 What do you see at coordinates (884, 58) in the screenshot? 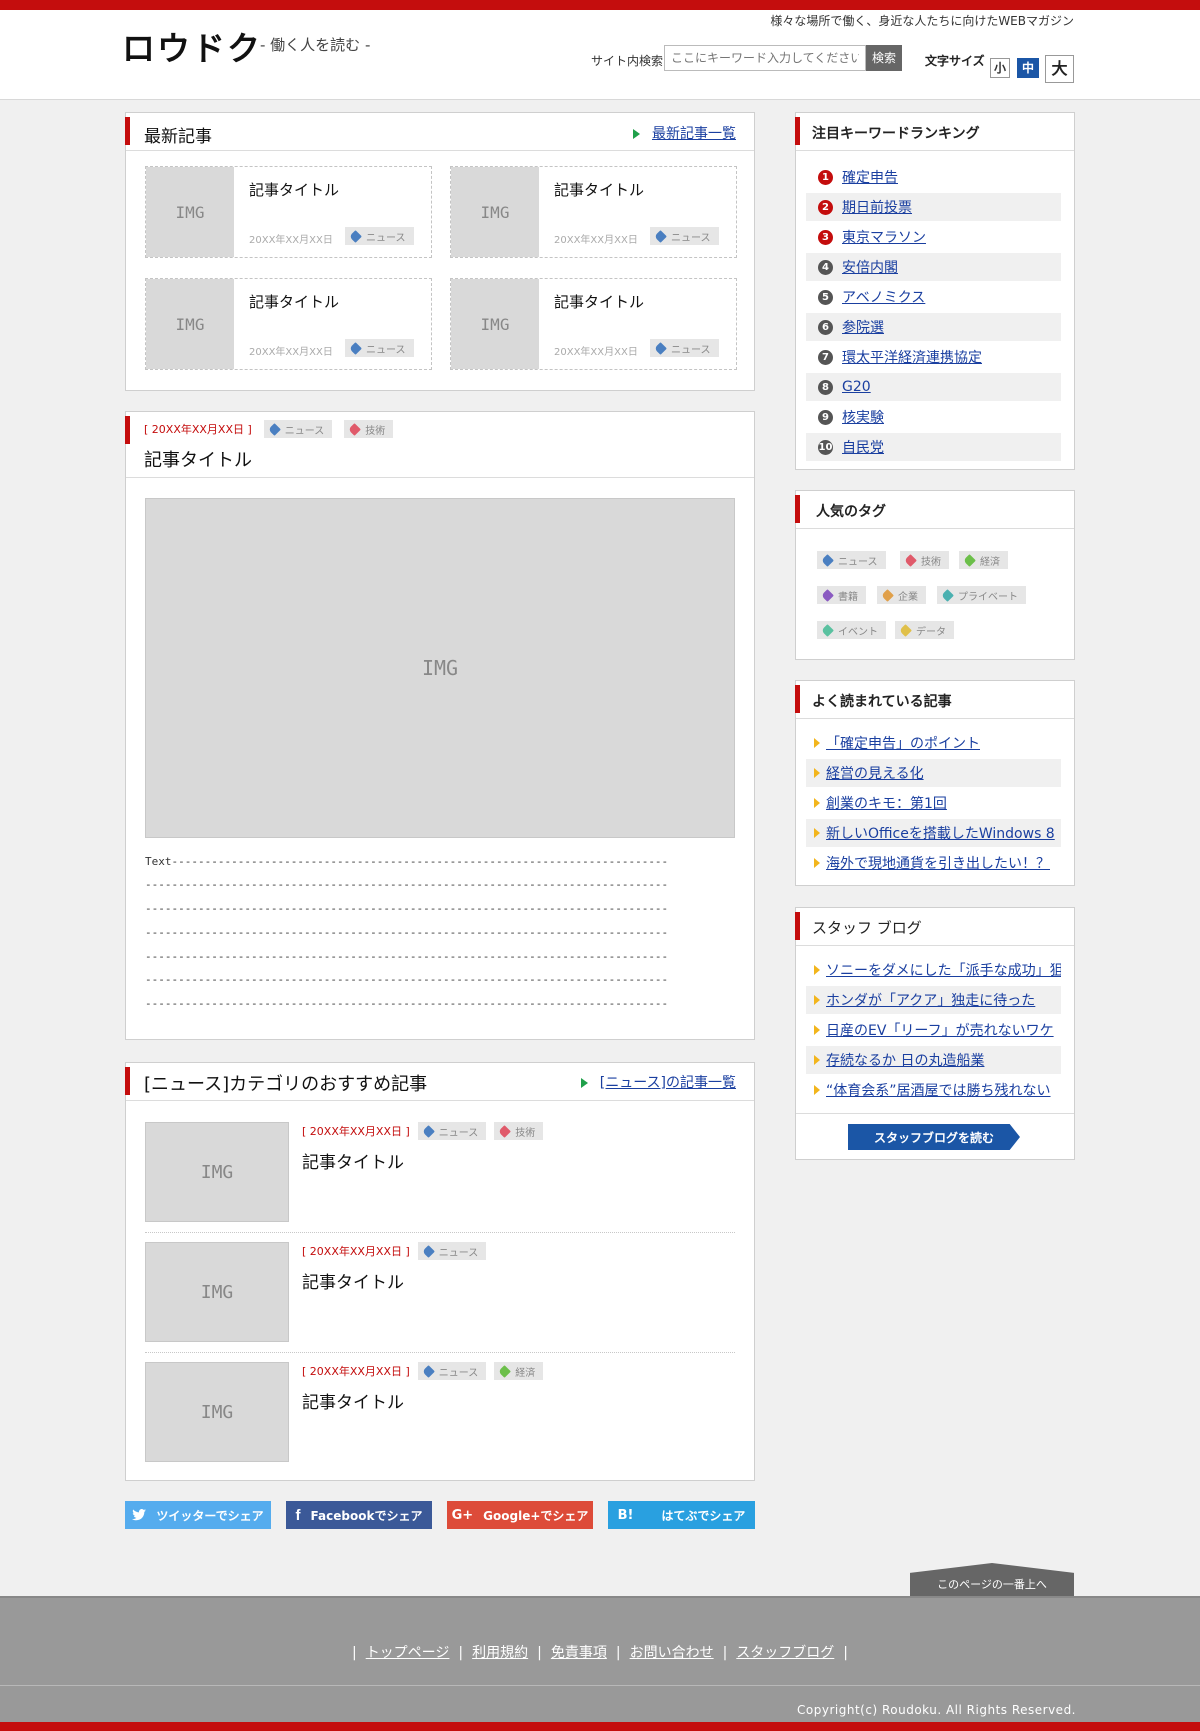
I see `search-button: 検索` at bounding box center [884, 58].